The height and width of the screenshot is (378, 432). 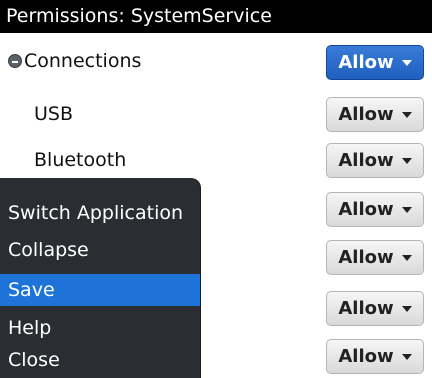 I want to click on menu-item-collapse: Collapse, so click(x=100, y=250).